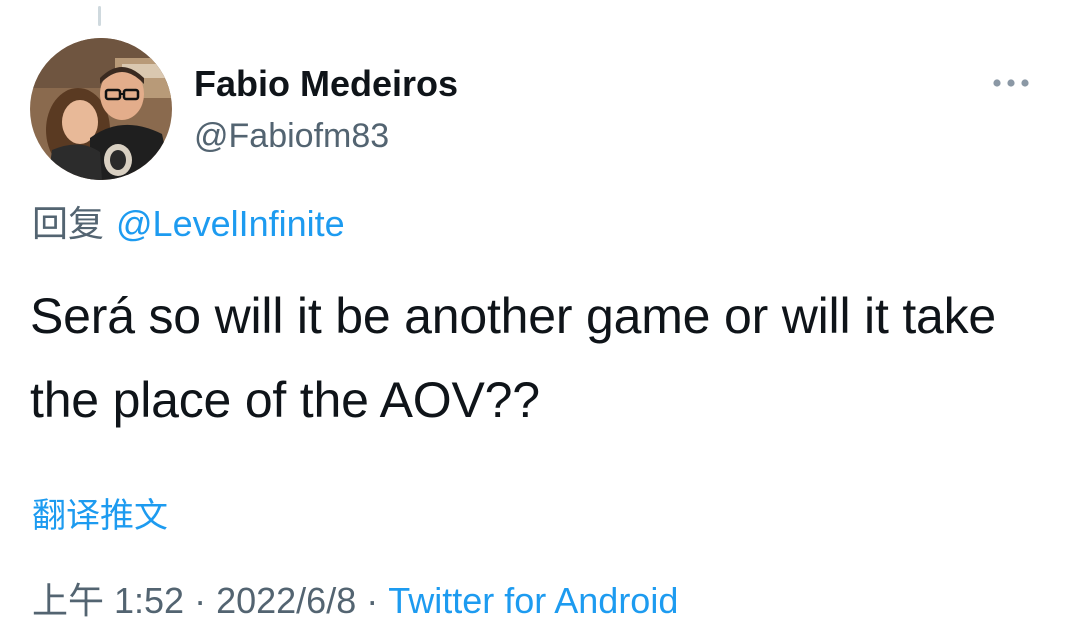 This screenshot has height=628, width=1080. I want to click on author-handle: @Fabiofm83, so click(291, 136).